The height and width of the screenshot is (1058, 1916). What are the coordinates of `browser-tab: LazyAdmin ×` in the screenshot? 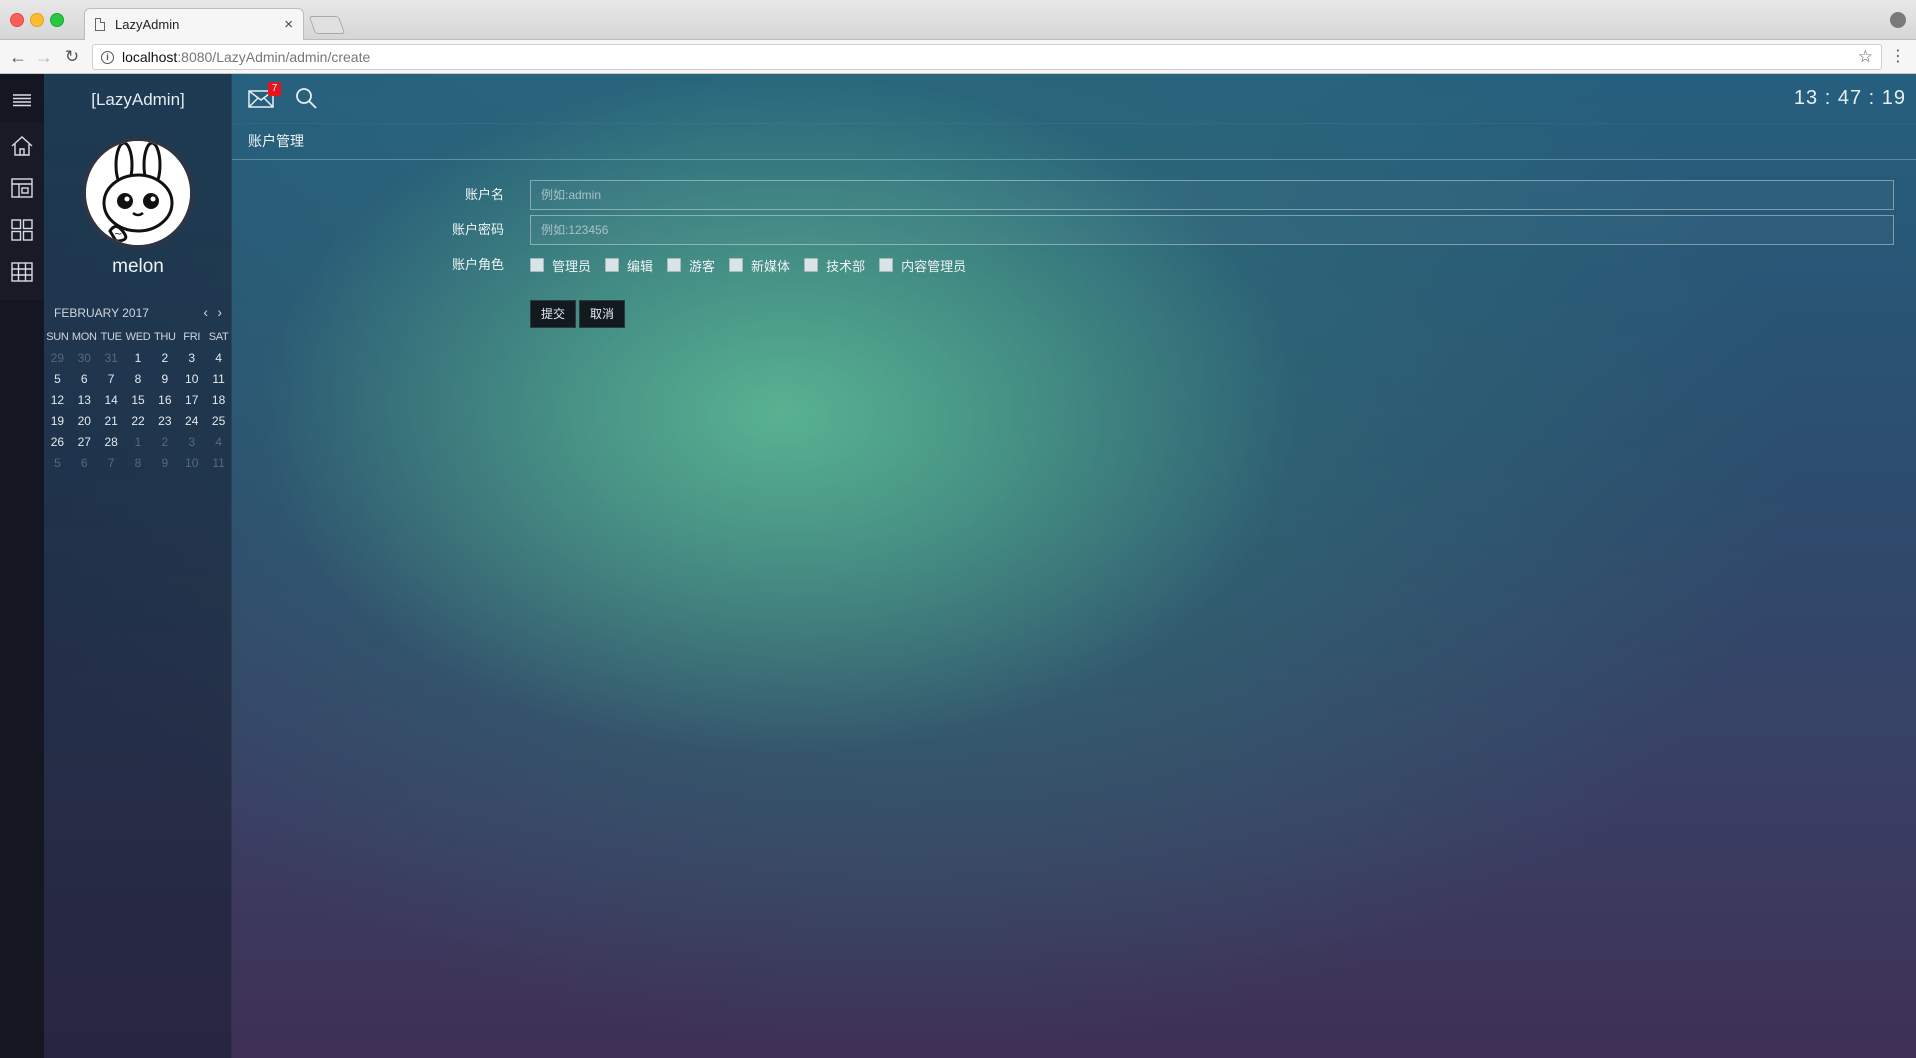 It's located at (194, 24).